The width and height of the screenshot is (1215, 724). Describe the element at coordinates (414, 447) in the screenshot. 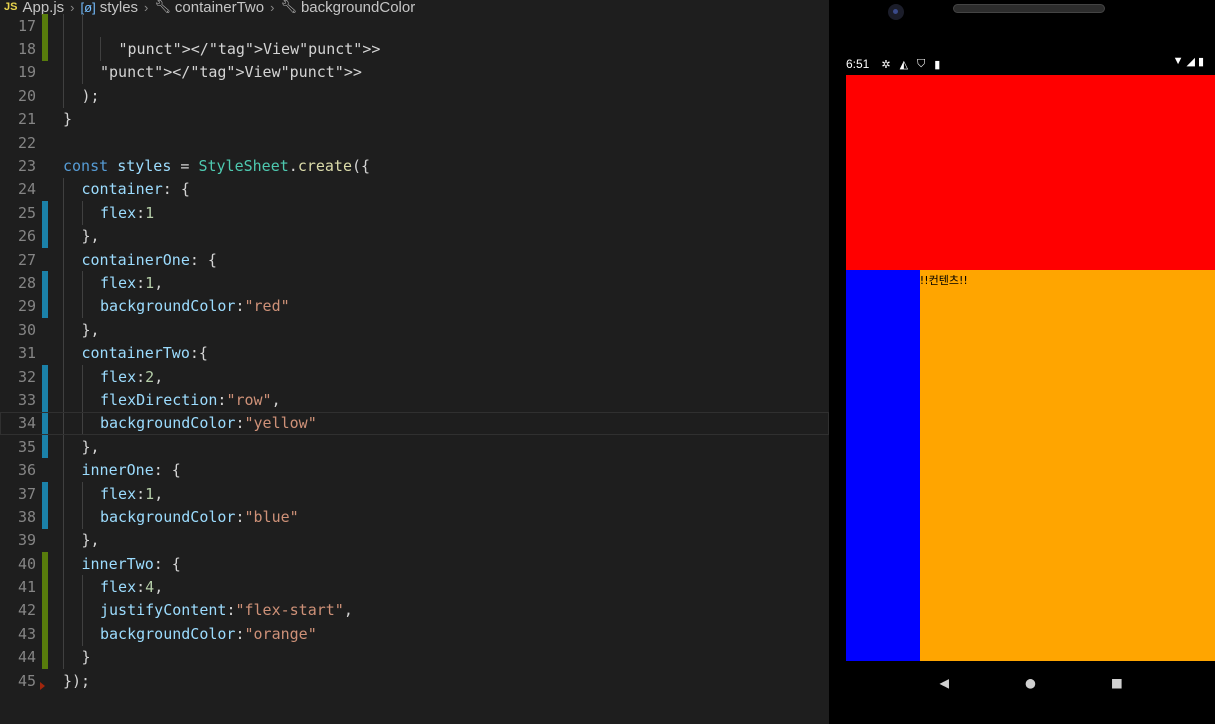

I see `code-line: 35},` at that location.